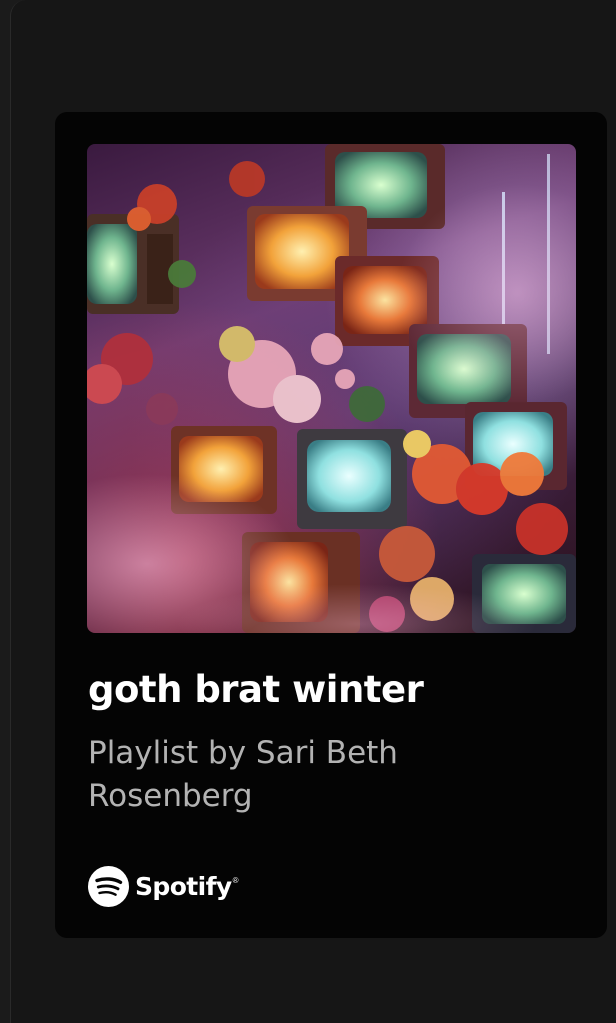 The height and width of the screenshot is (1023, 616). What do you see at coordinates (256, 689) in the screenshot?
I see `playlist-title: goth brat winter` at bounding box center [256, 689].